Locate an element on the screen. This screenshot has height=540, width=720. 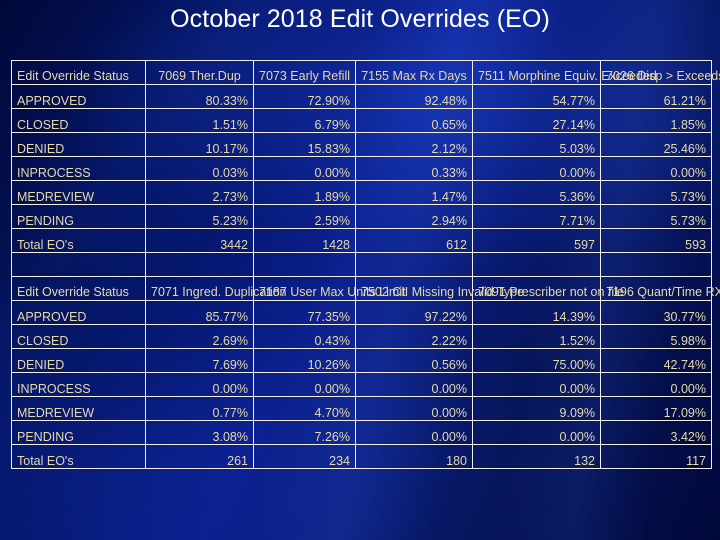
spacer-row is located at coordinates (361, 264).